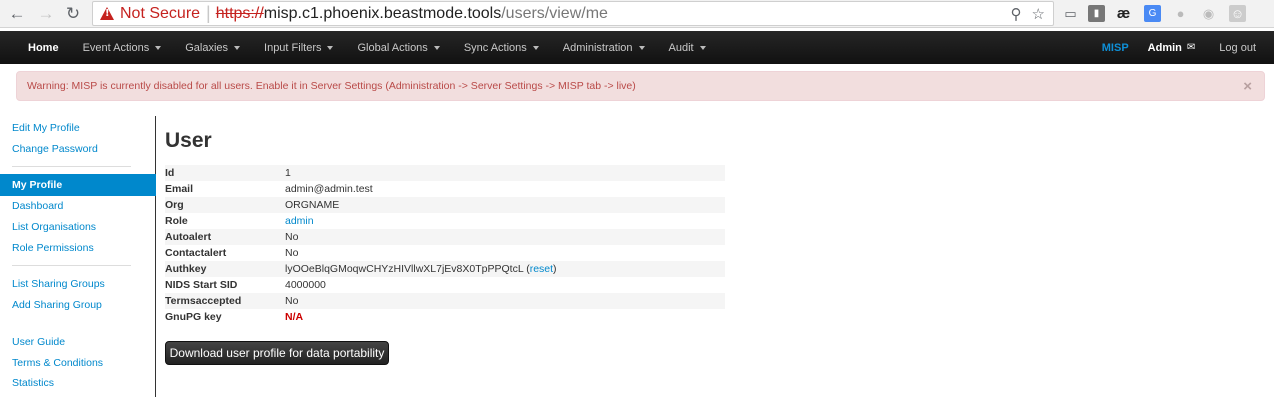 The width and height of the screenshot is (1274, 419). I want to click on nav-audit: Audit, so click(687, 47).